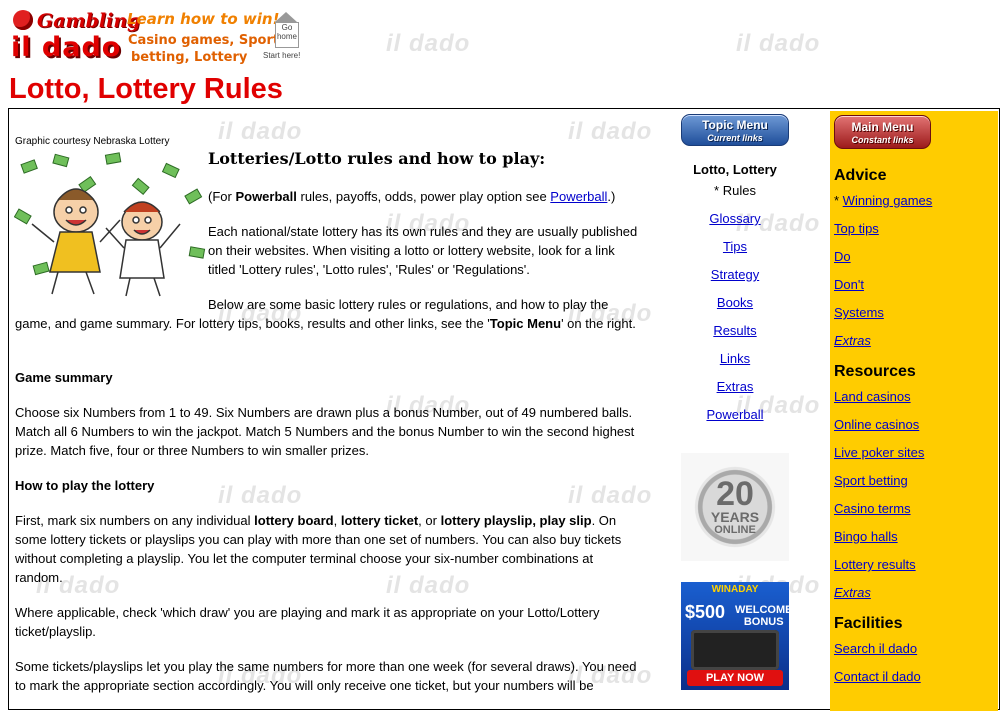 This screenshot has height=711, width=1008. What do you see at coordinates (735, 517) in the screenshot?
I see `badge-years: YEARS` at bounding box center [735, 517].